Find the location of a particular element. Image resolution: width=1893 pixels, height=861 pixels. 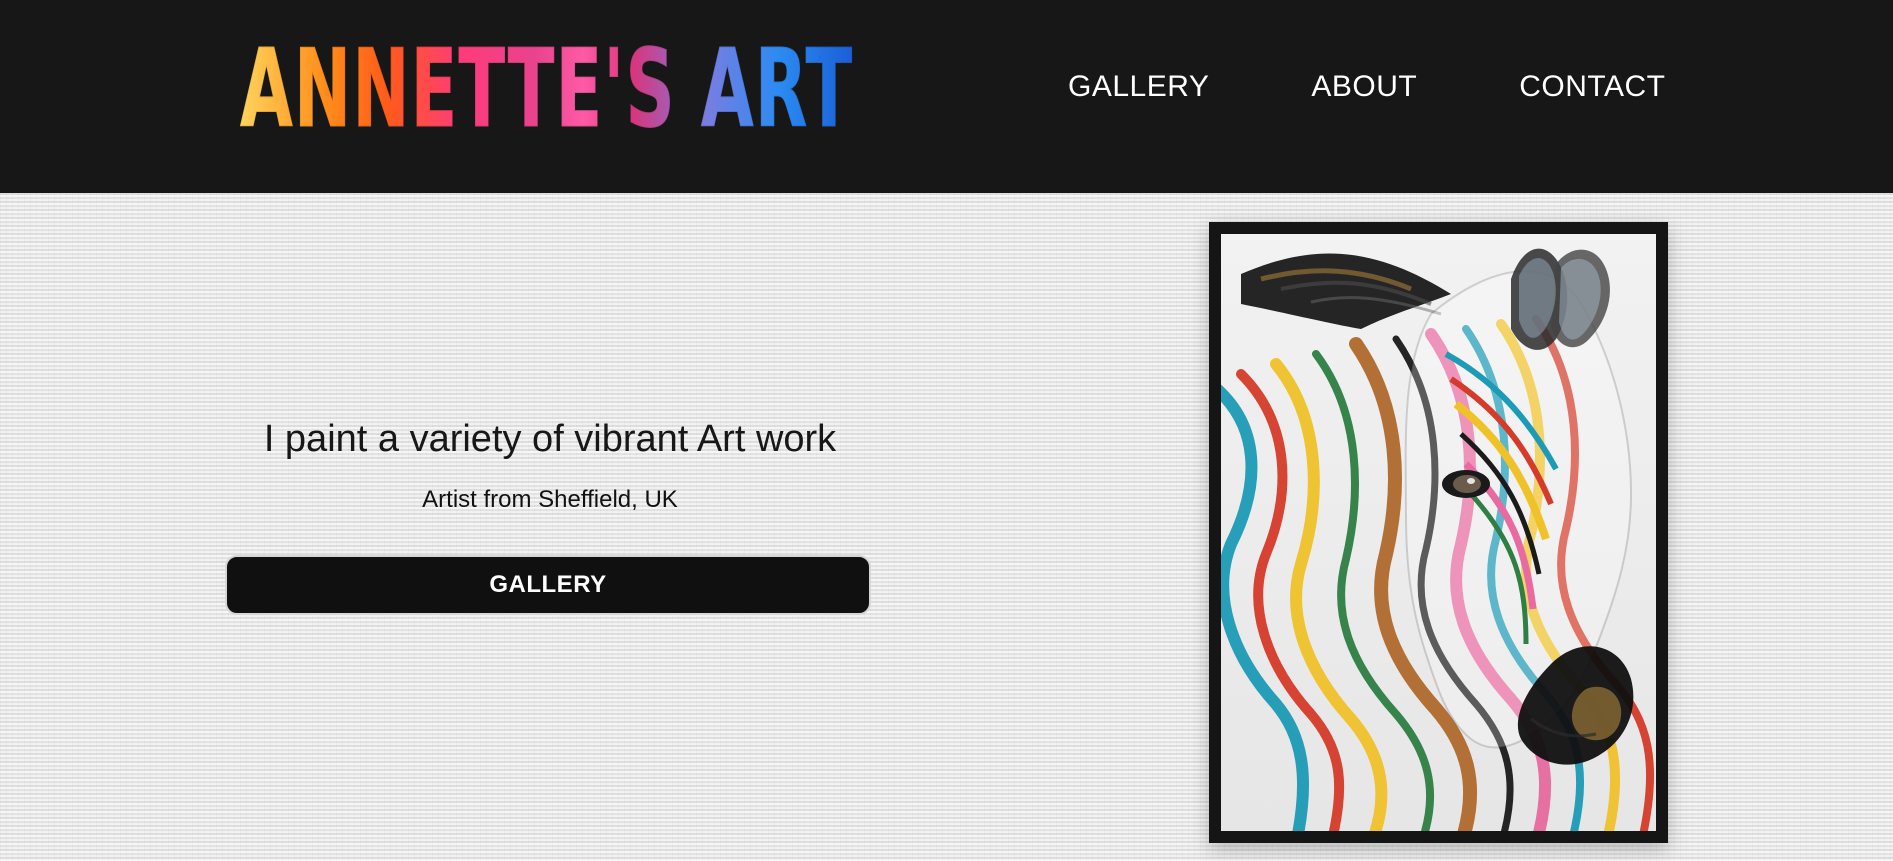

zebra-head is located at coordinates (1519, 506).